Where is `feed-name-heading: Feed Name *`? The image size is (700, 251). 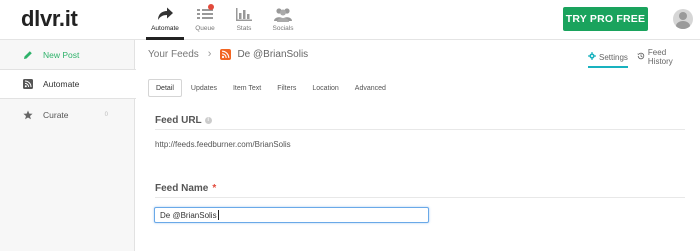 feed-name-heading: Feed Name * is located at coordinates (185, 188).